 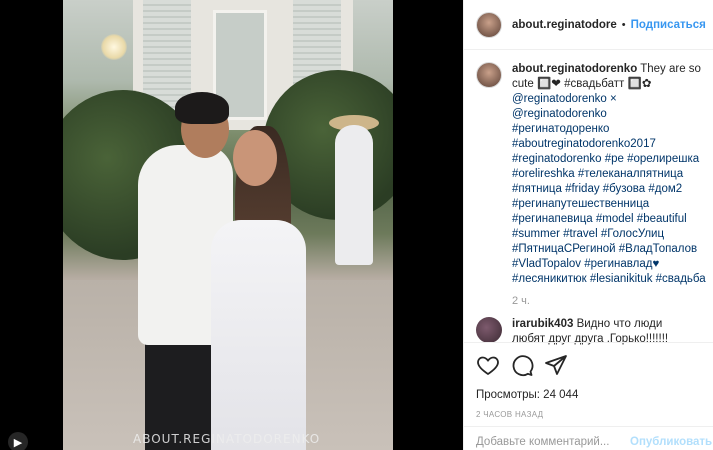 I want to click on caption-avatar, so click(x=489, y=75).